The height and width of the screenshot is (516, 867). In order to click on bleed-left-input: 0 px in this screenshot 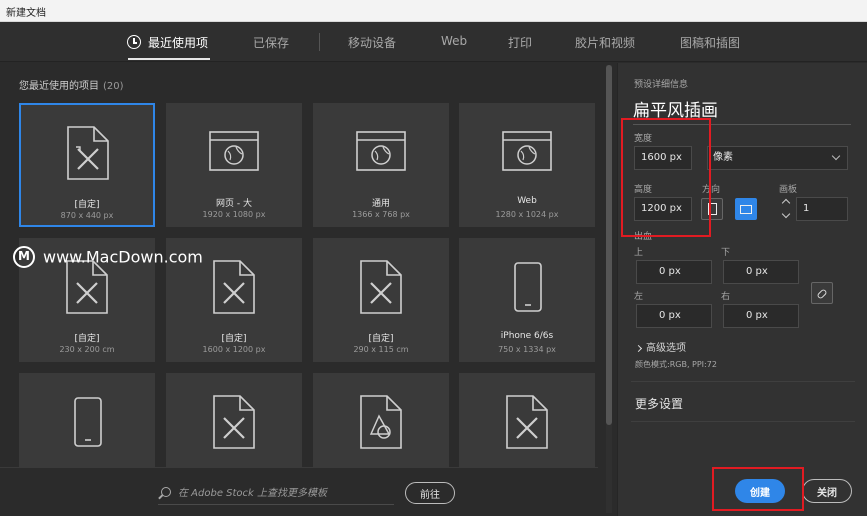, I will do `click(674, 316)`.